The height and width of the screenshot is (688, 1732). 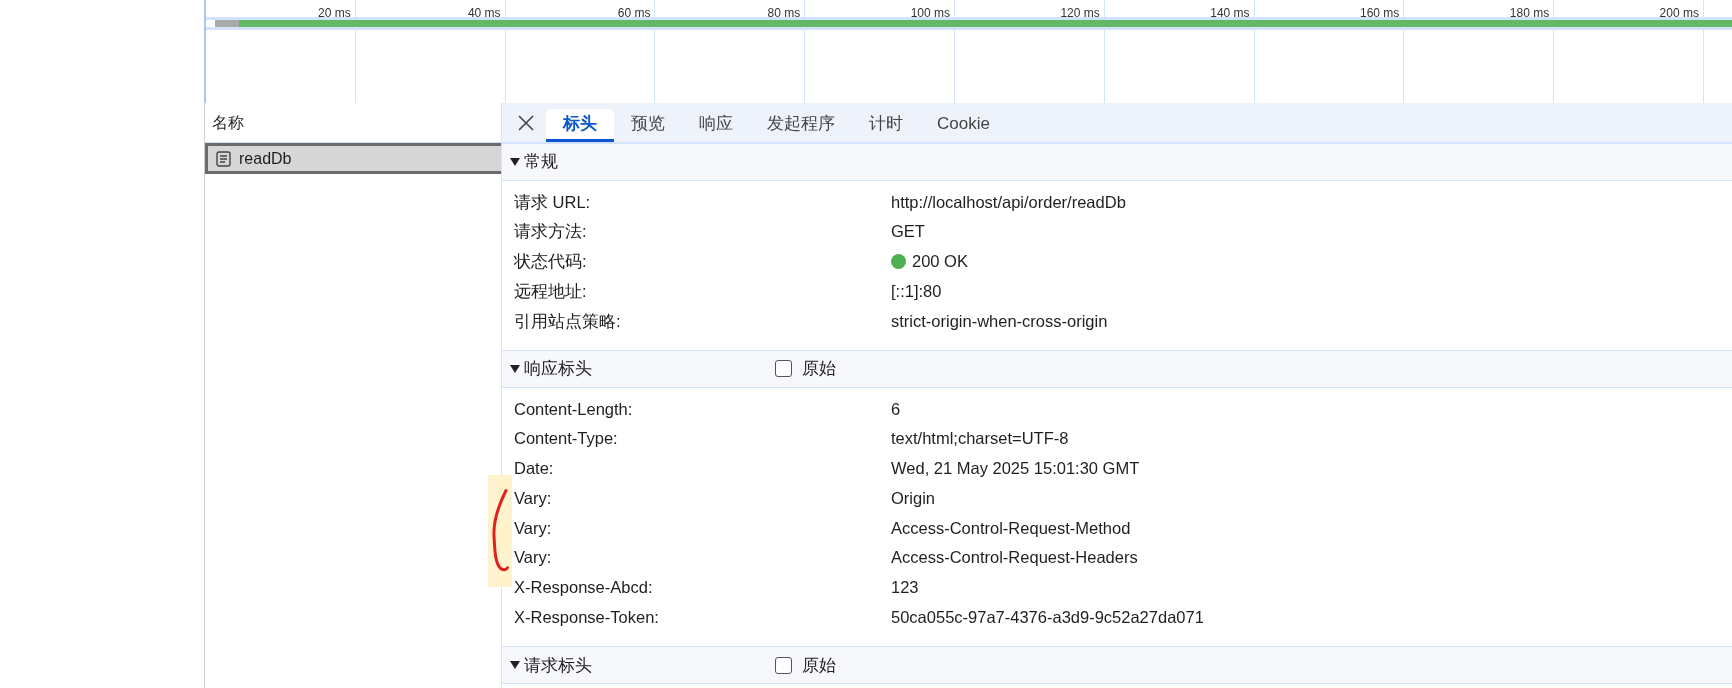 What do you see at coordinates (484, 13) in the screenshot?
I see `tick-label: 40 ms` at bounding box center [484, 13].